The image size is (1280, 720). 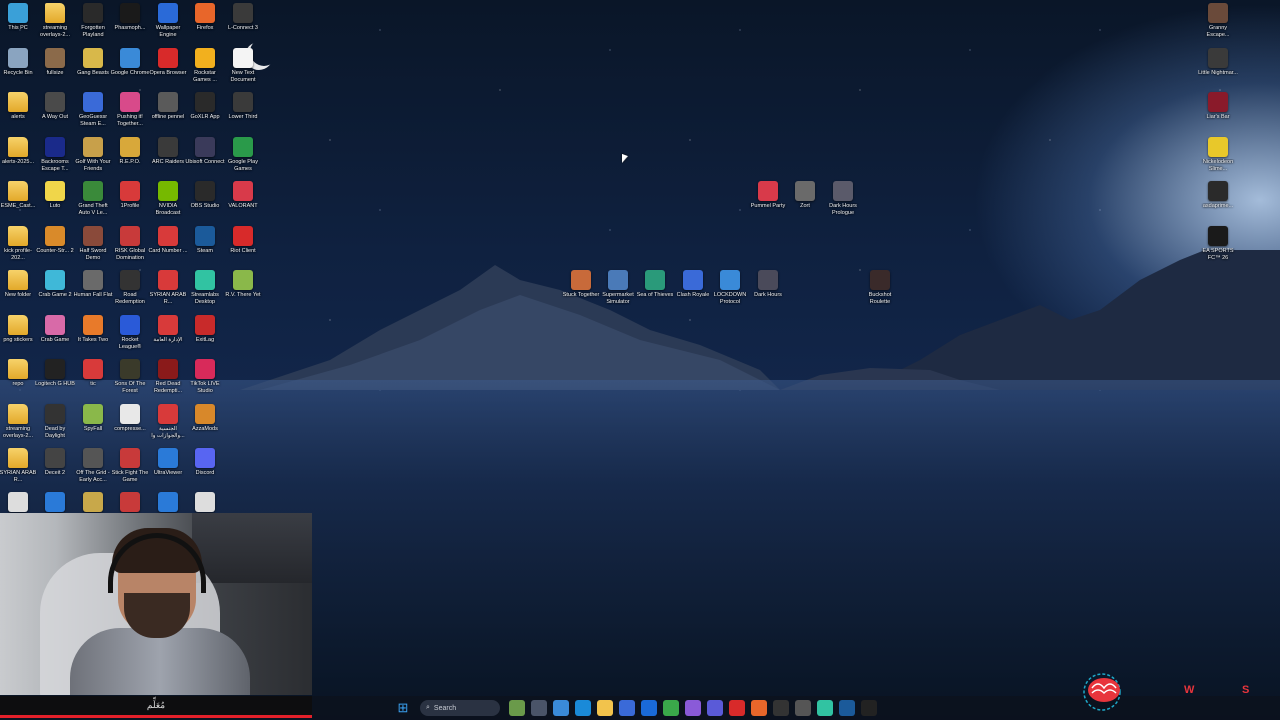 What do you see at coordinates (730, 288) in the screenshot?
I see `desktop-icon: LOCKDOWN Protocol` at bounding box center [730, 288].